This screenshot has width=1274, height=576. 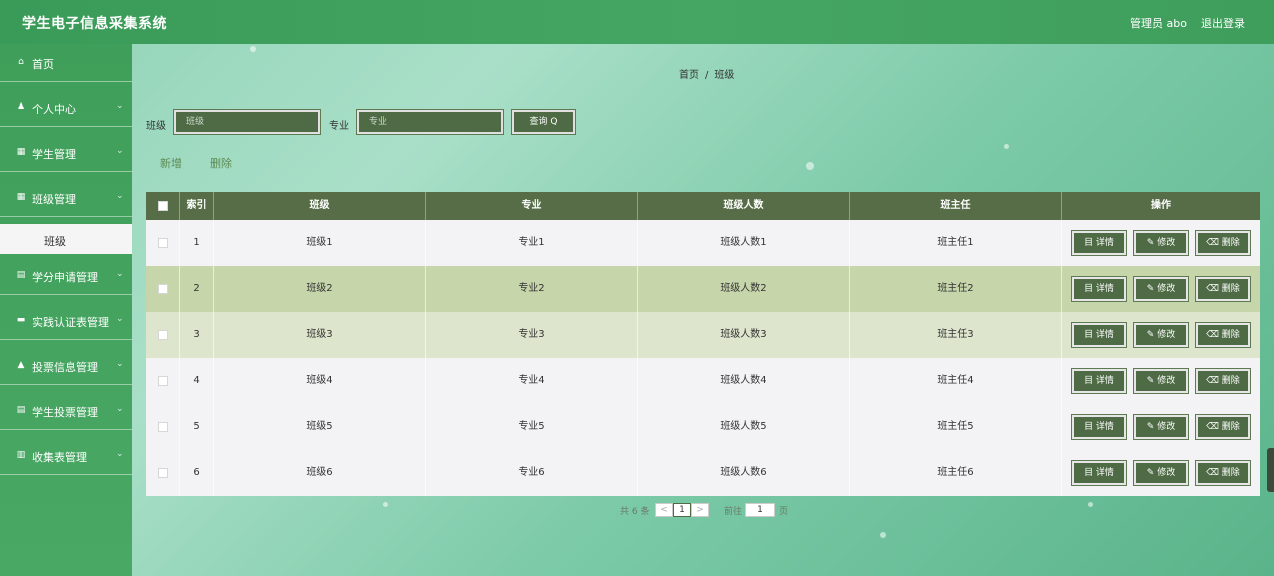 I want to click on sidebar-item-label: 收集表管理, so click(x=59, y=457).